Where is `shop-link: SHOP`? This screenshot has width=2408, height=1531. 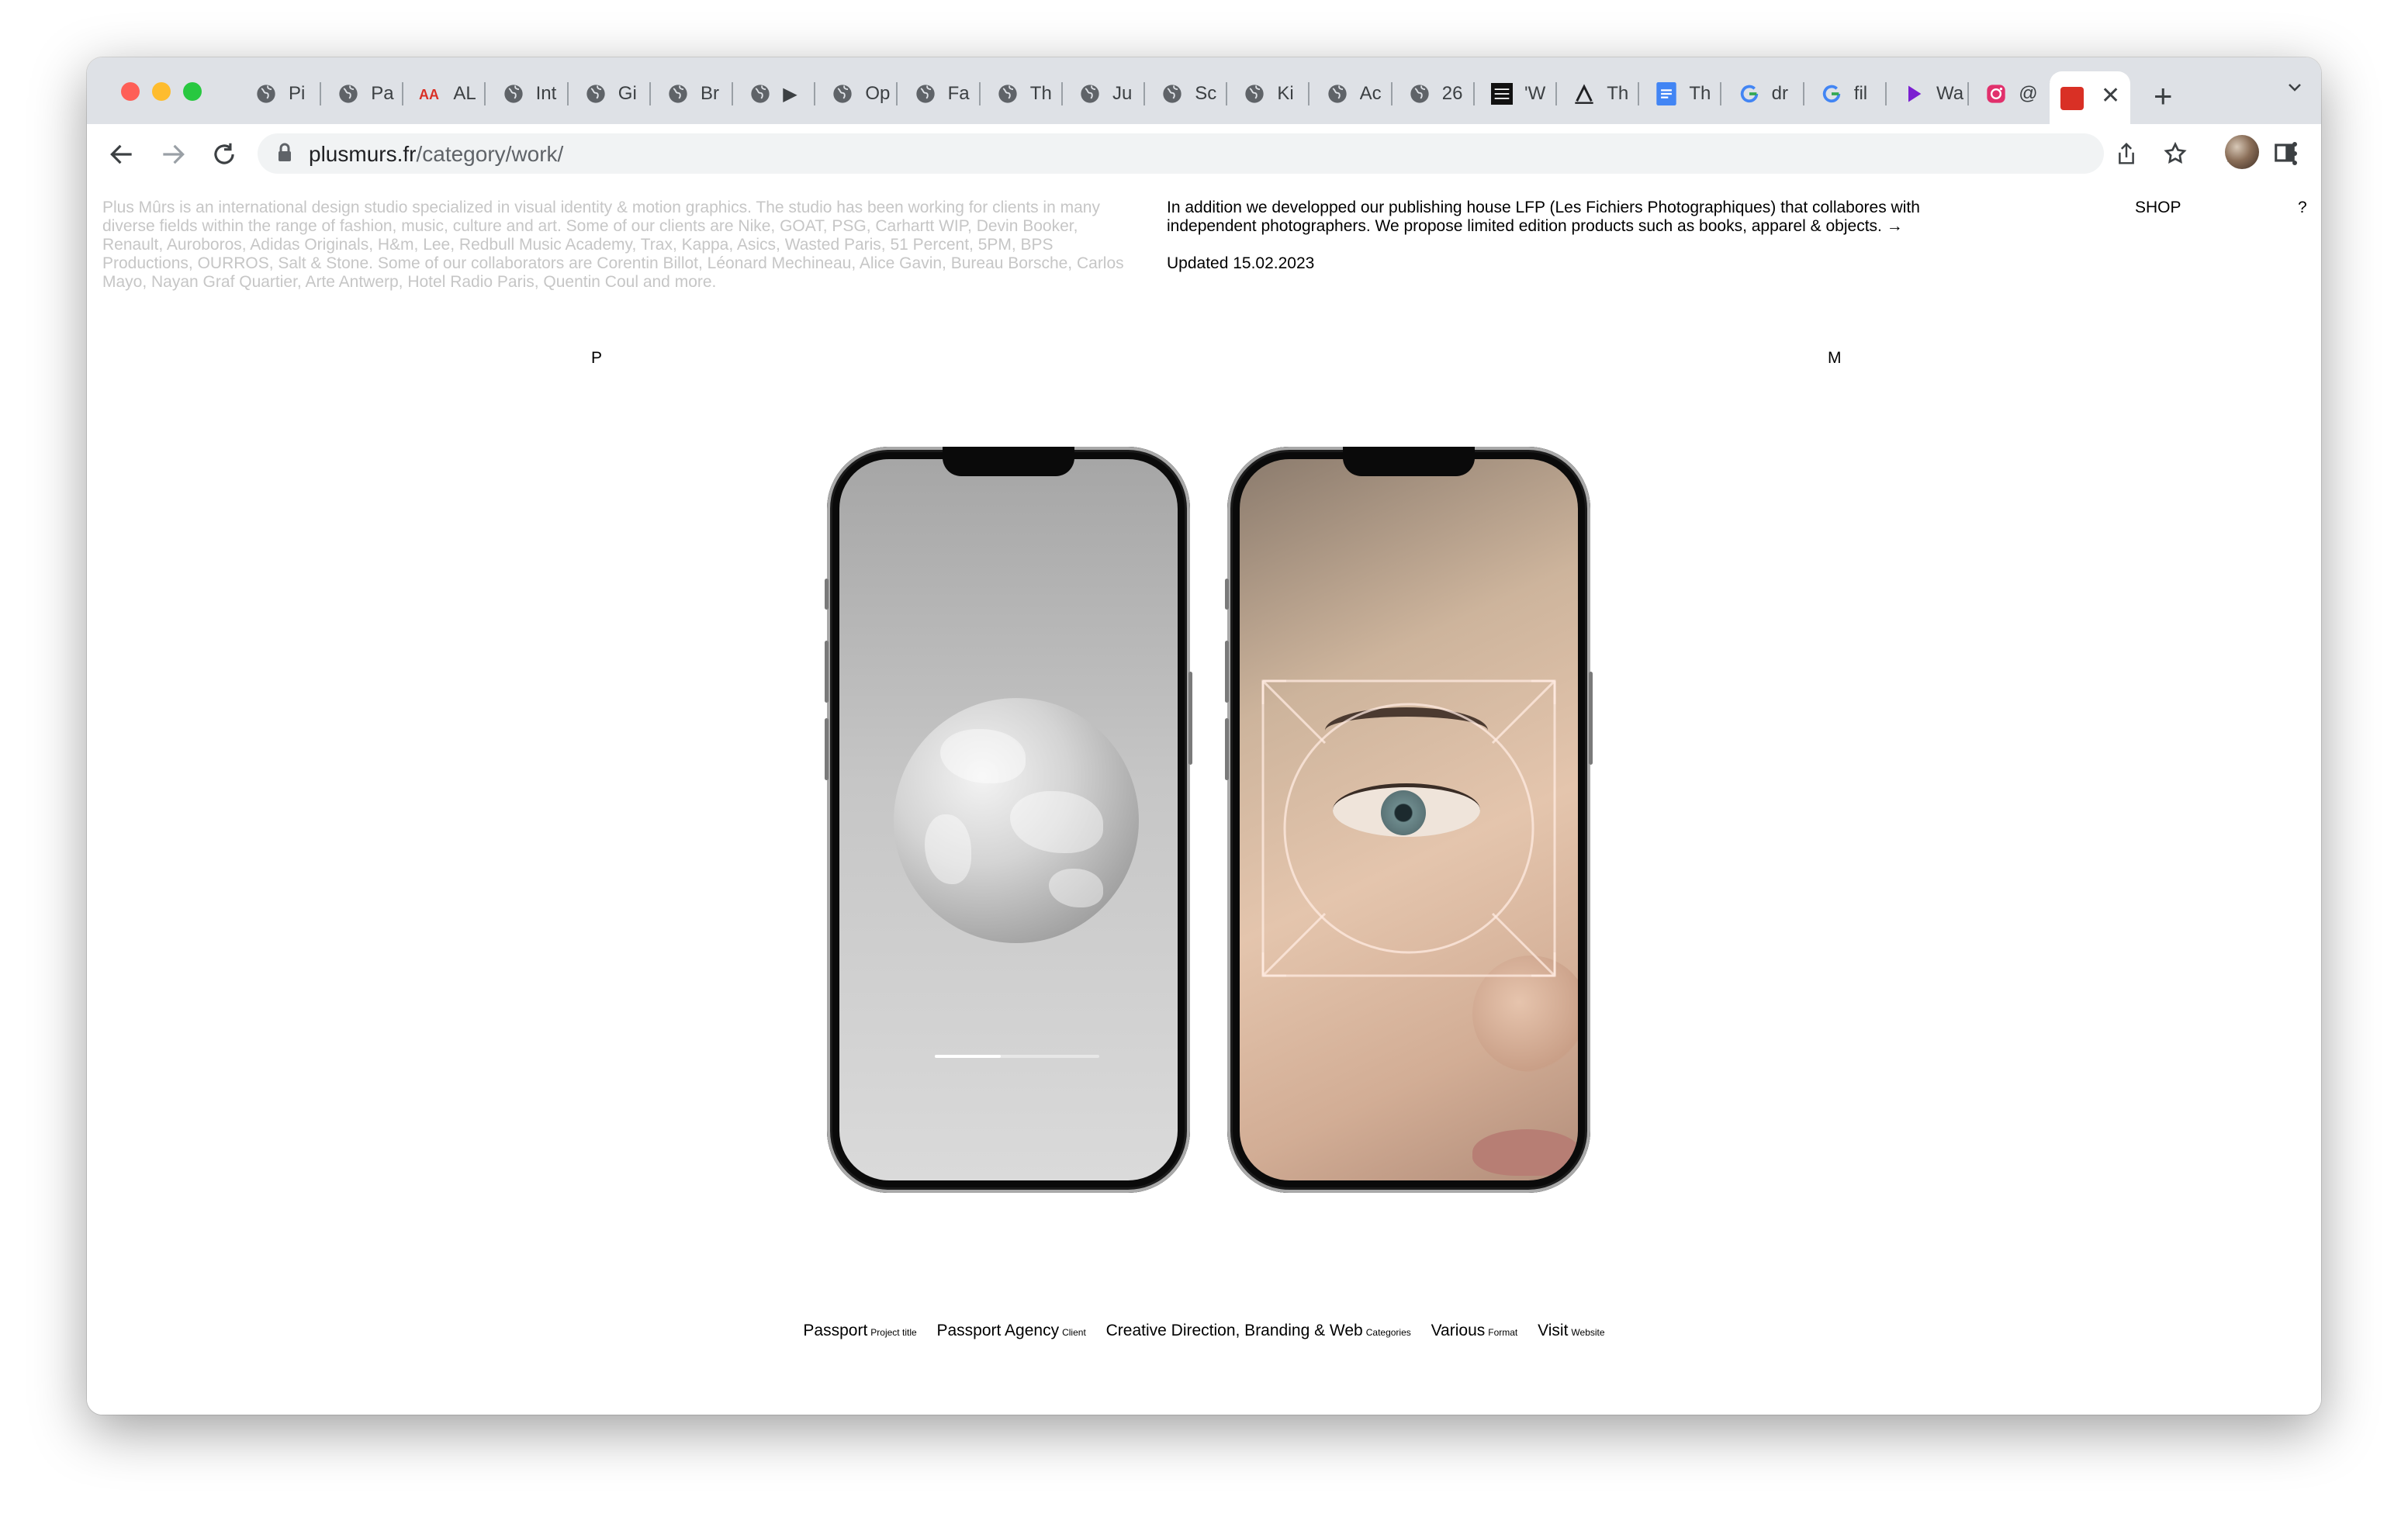
shop-link: SHOP is located at coordinates (2158, 208).